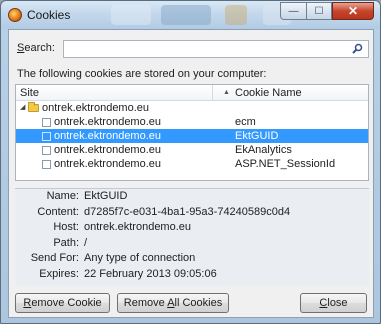  What do you see at coordinates (96, 108) in the screenshot?
I see `domain-label: ontrek.ektrondemo.eu` at bounding box center [96, 108].